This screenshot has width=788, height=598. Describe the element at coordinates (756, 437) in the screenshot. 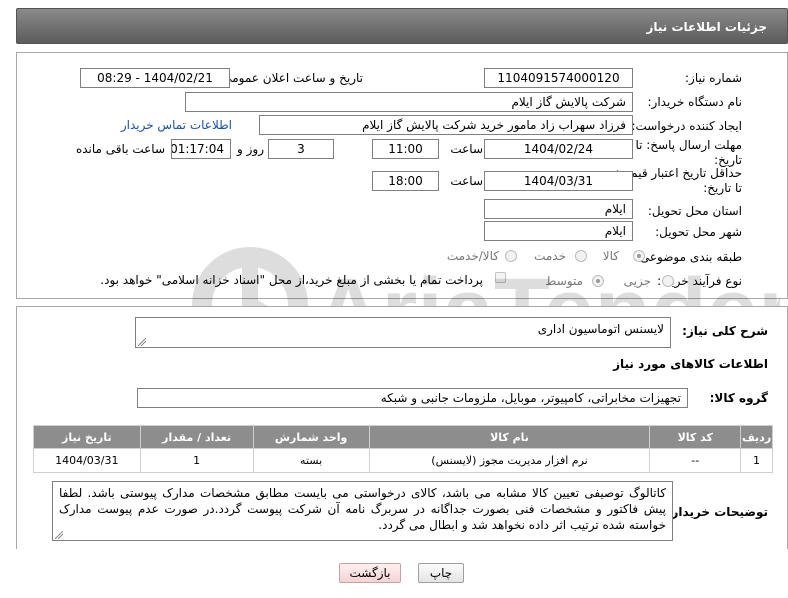

I see `col-row-number: ردیف` at that location.